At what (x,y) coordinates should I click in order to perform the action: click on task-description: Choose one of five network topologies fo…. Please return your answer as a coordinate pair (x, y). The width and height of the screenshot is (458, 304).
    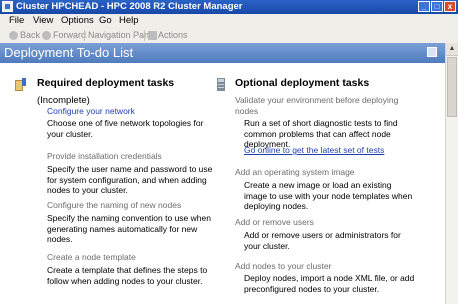
    Looking at the image, I should click on (125, 128).